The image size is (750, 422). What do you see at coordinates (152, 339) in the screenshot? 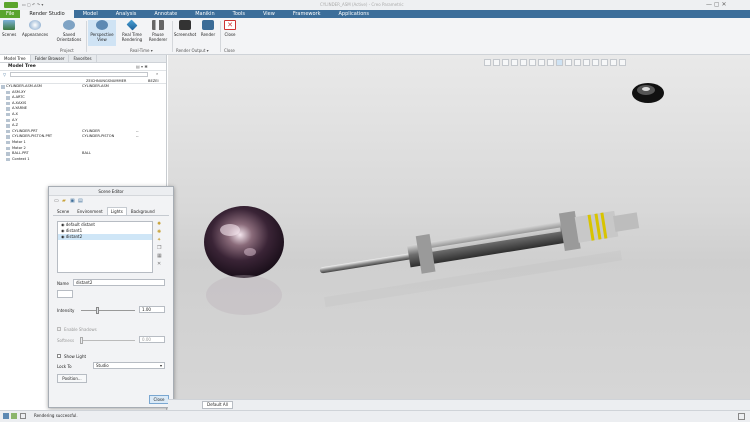
I see `softness-field: 0.00` at bounding box center [152, 339].